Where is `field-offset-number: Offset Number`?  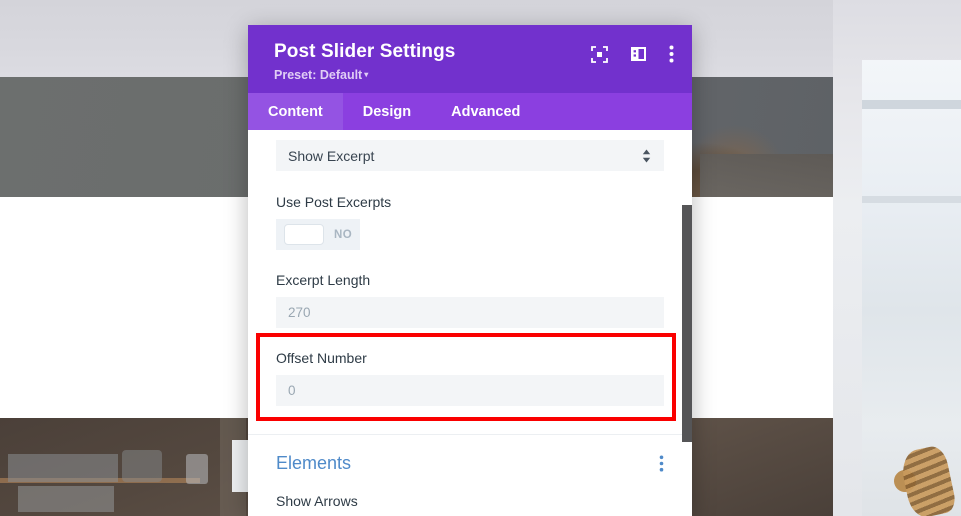
field-offset-number: Offset Number is located at coordinates (470, 378).